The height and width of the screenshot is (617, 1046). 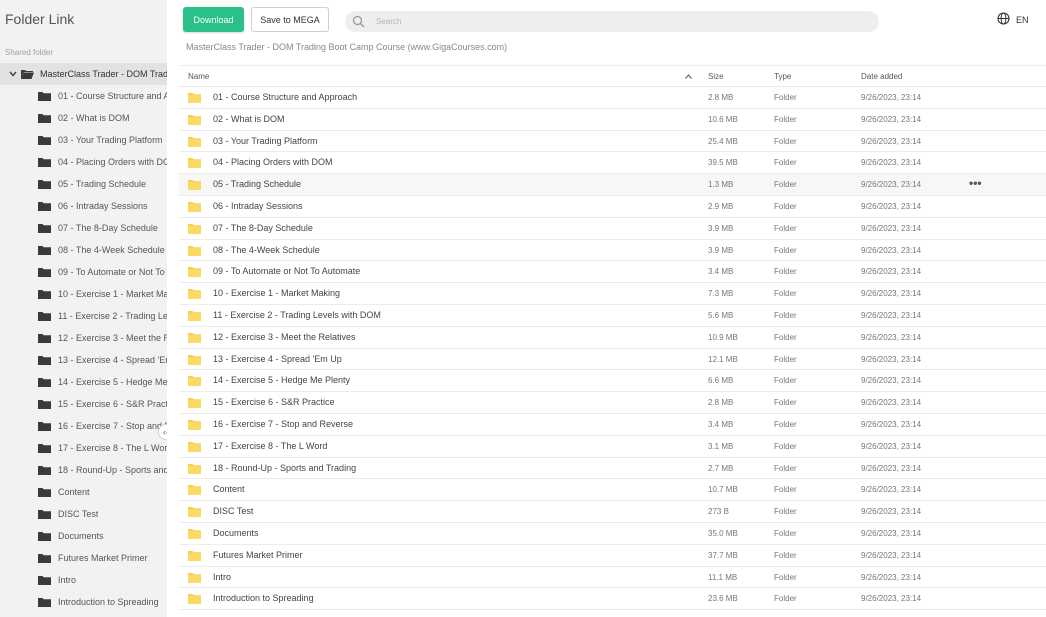 I want to click on search-bar, so click(x=612, y=21).